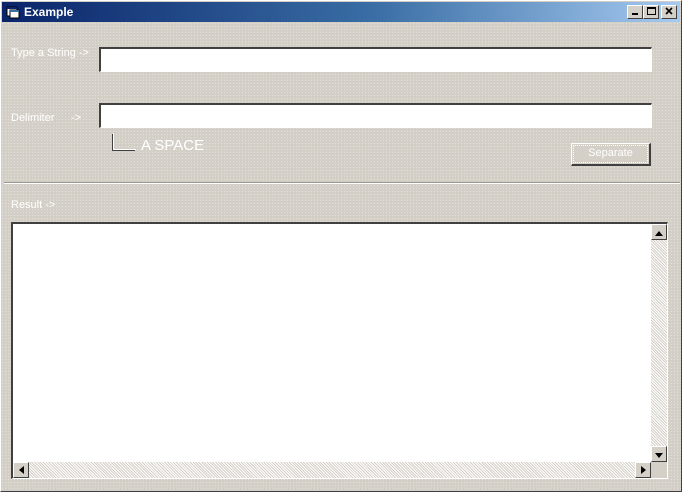 The image size is (682, 492). I want to click on minimize-icon, so click(635, 12).